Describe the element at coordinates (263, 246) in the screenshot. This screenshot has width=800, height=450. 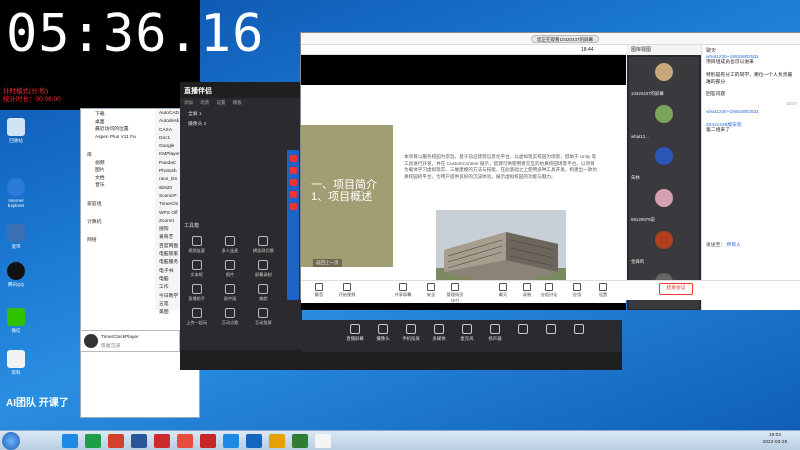
I see `stream-tool-button: 横竖屏切换` at that location.